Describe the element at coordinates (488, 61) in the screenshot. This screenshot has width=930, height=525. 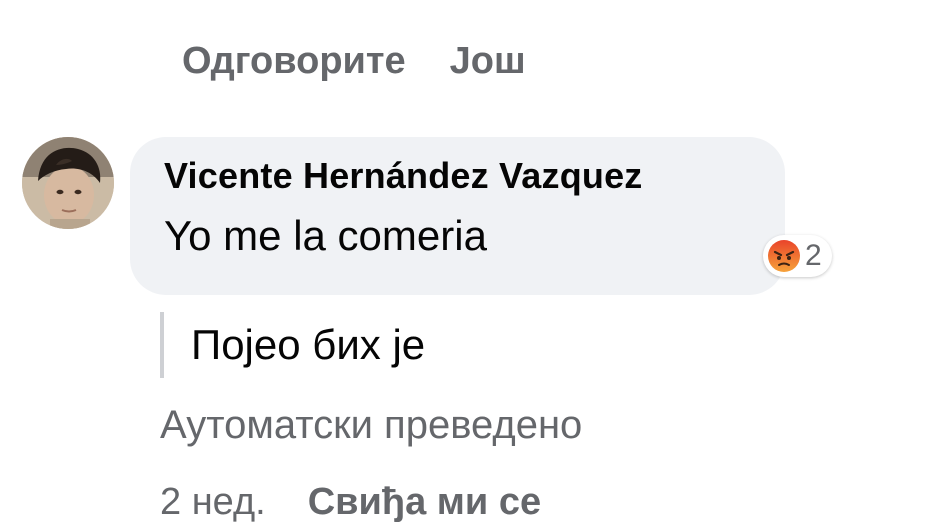
I see `more-button: Још` at that location.